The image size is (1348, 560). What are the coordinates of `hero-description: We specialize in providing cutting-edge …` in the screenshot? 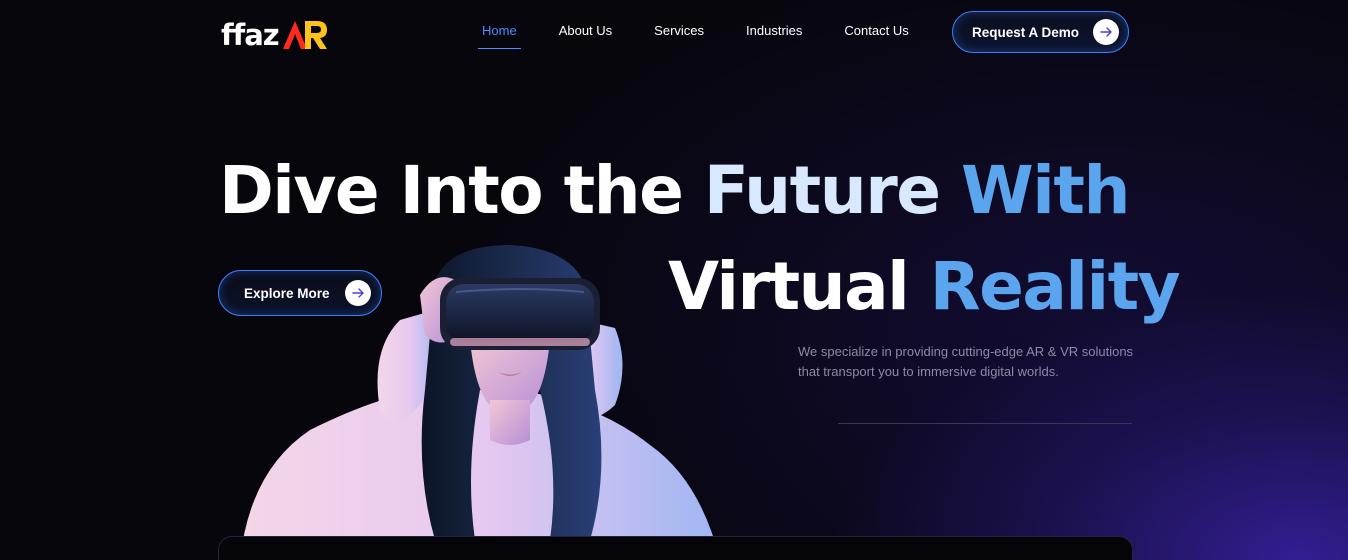 It's located at (966, 361).